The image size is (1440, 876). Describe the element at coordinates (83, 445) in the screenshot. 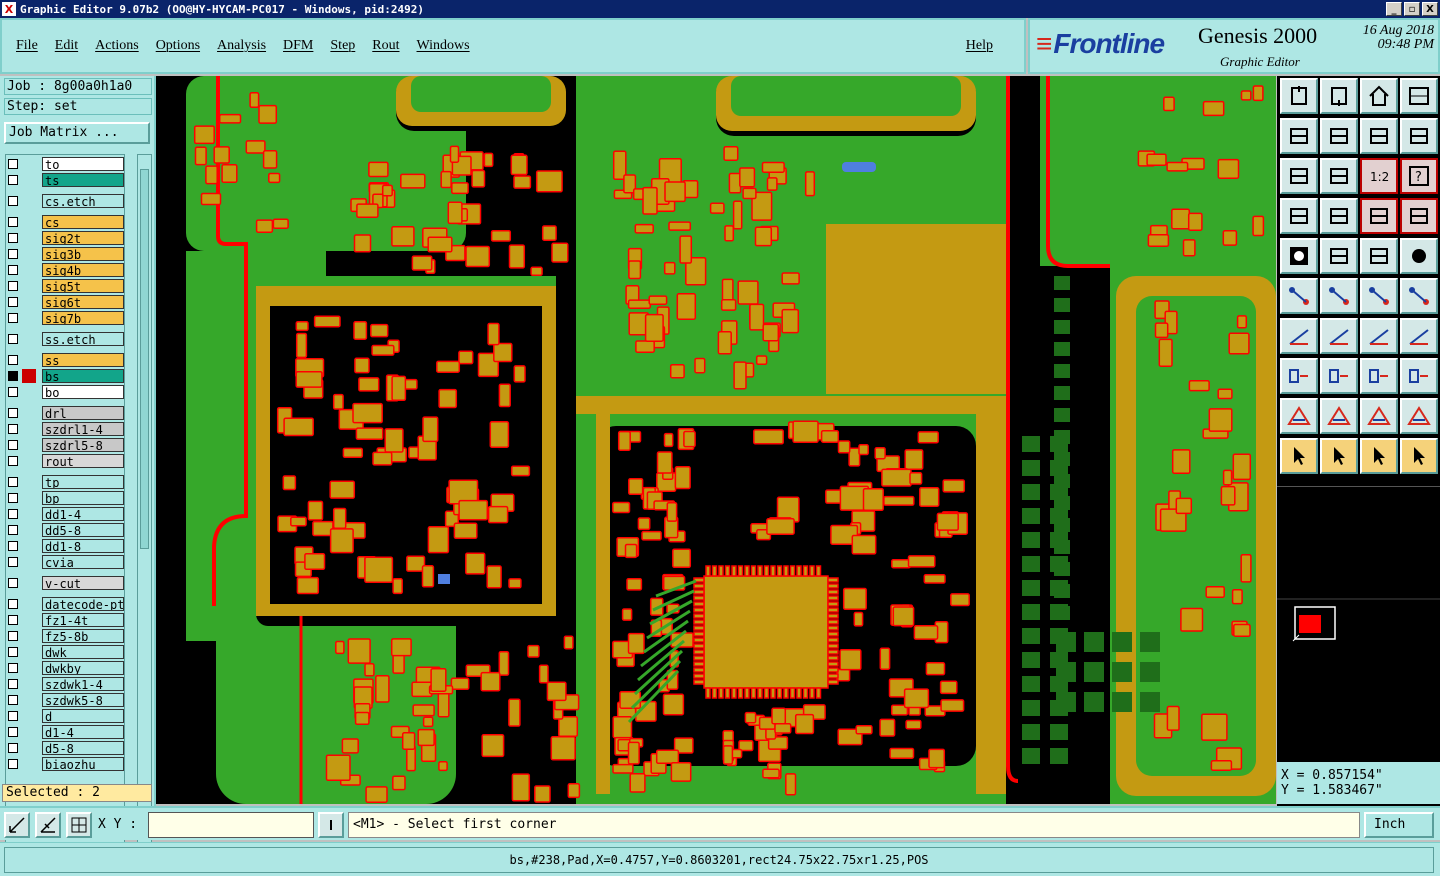

I see `layer-name: szdrl5-8` at that location.